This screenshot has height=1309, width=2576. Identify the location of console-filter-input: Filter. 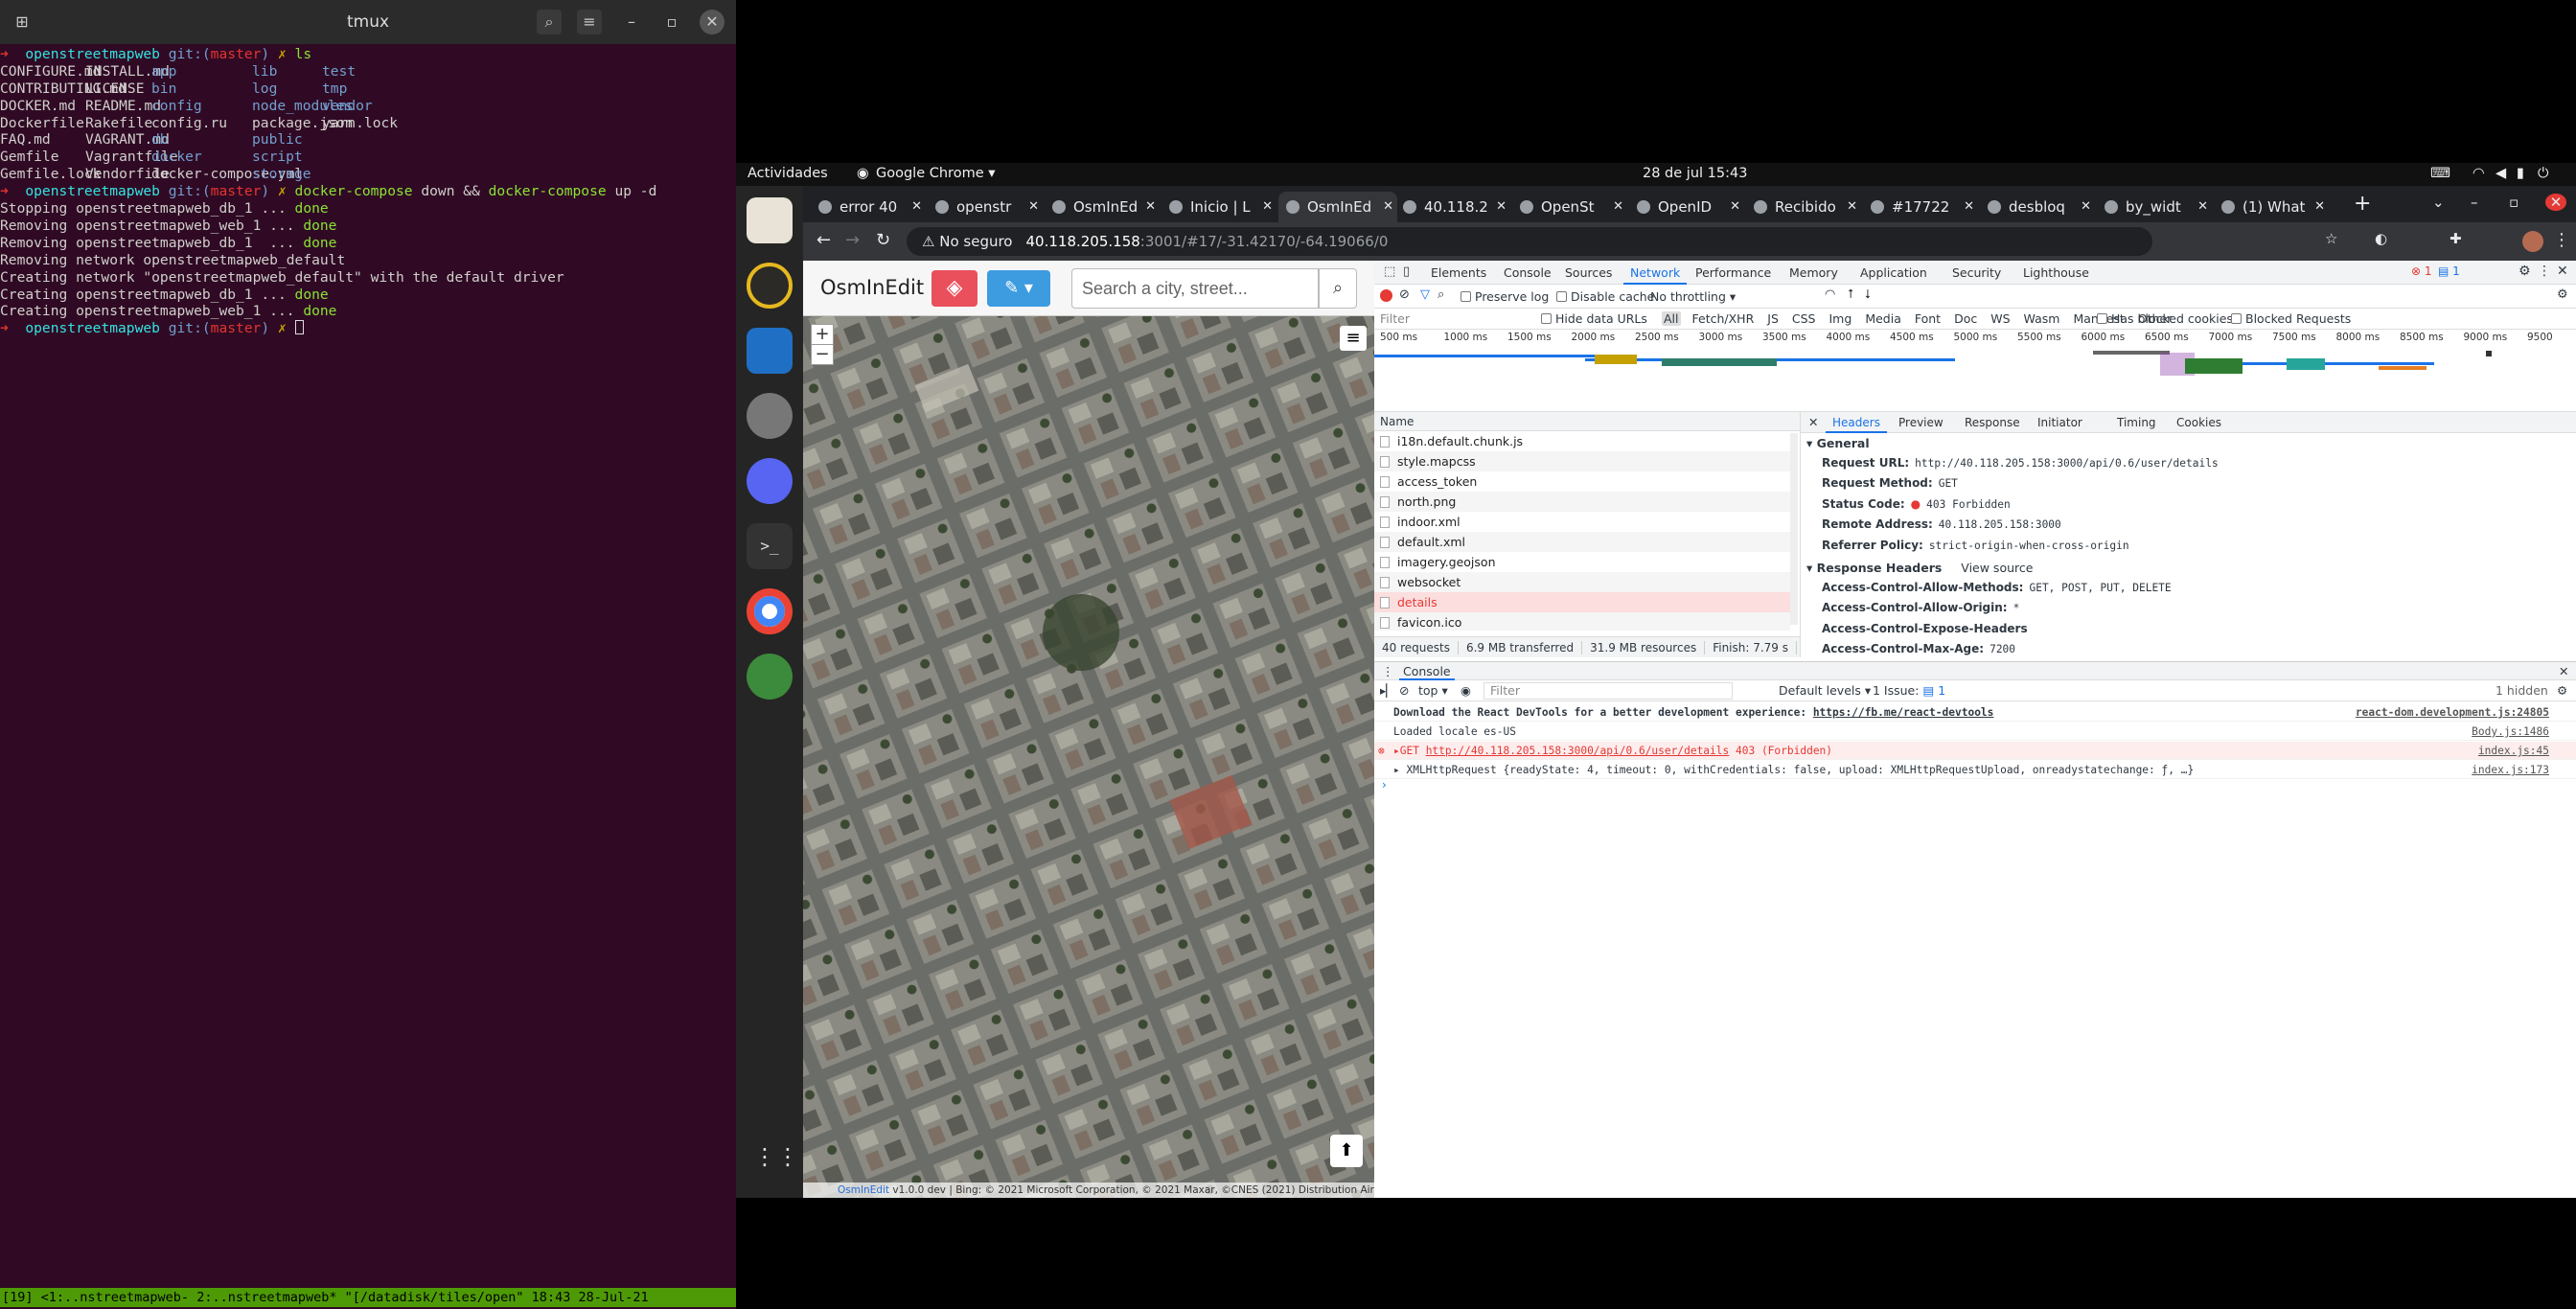
(1608, 691).